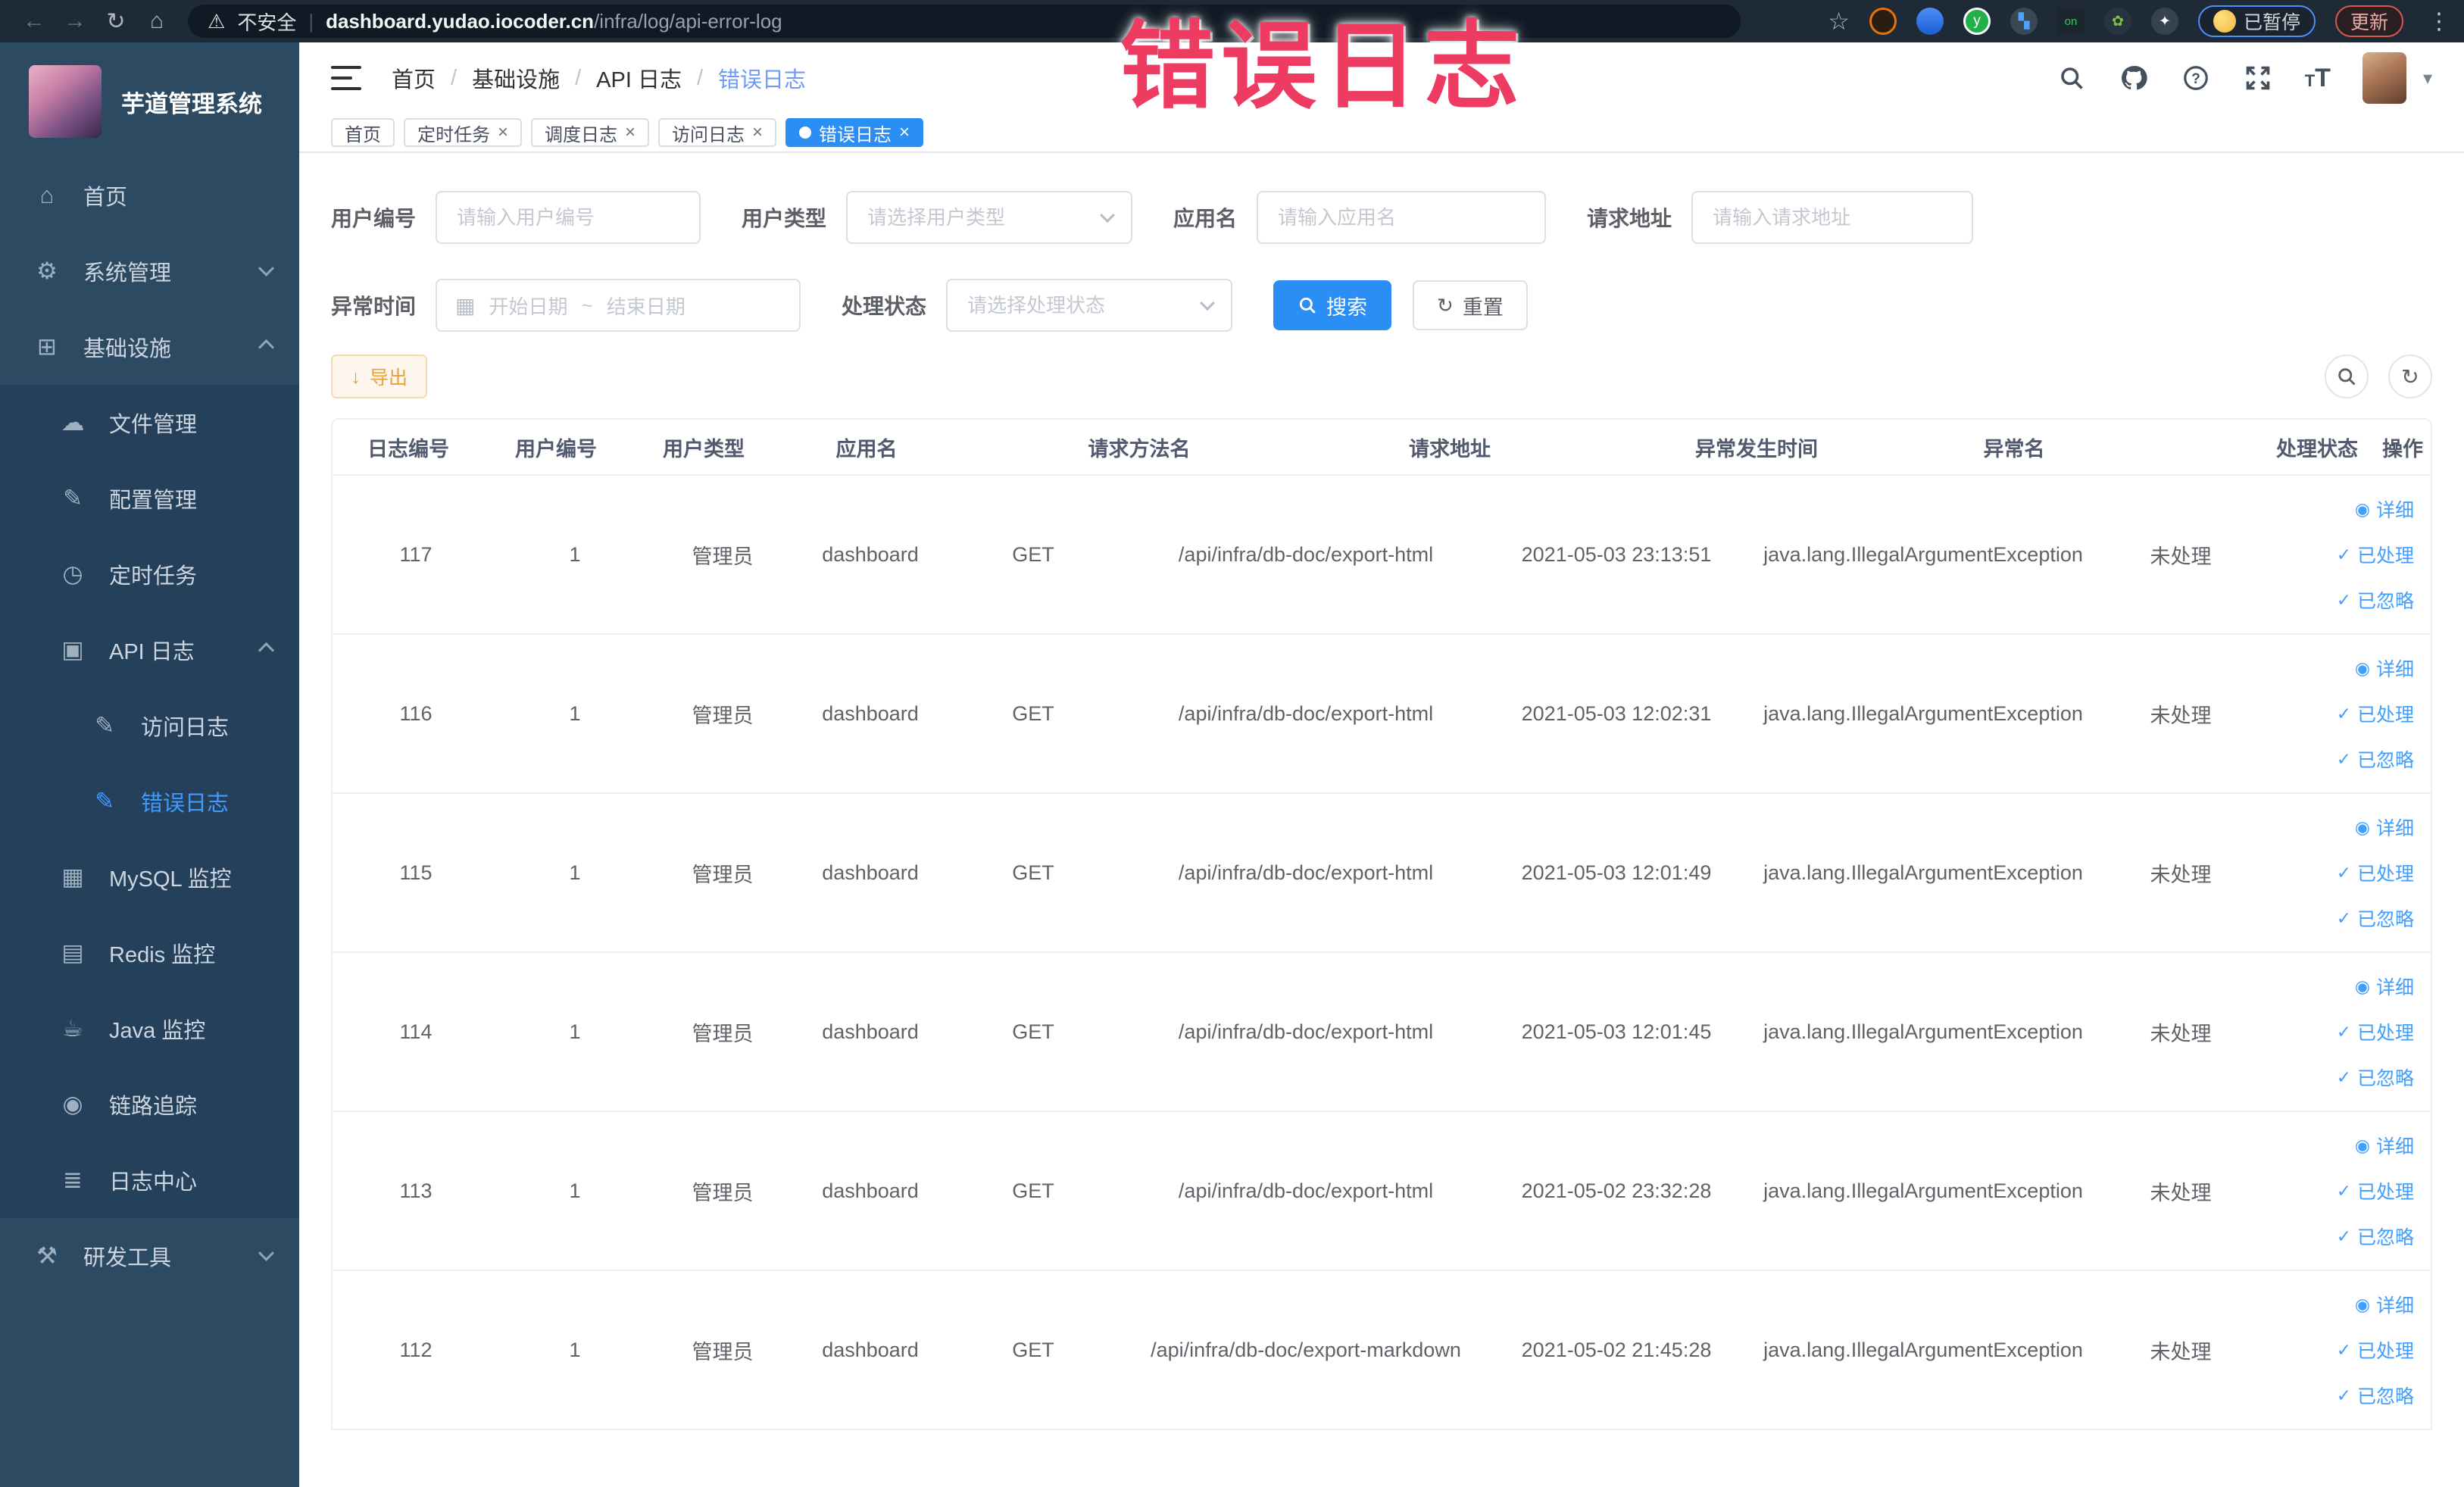  Describe the element at coordinates (34, 21) in the screenshot. I see `back-icon: ←` at that location.